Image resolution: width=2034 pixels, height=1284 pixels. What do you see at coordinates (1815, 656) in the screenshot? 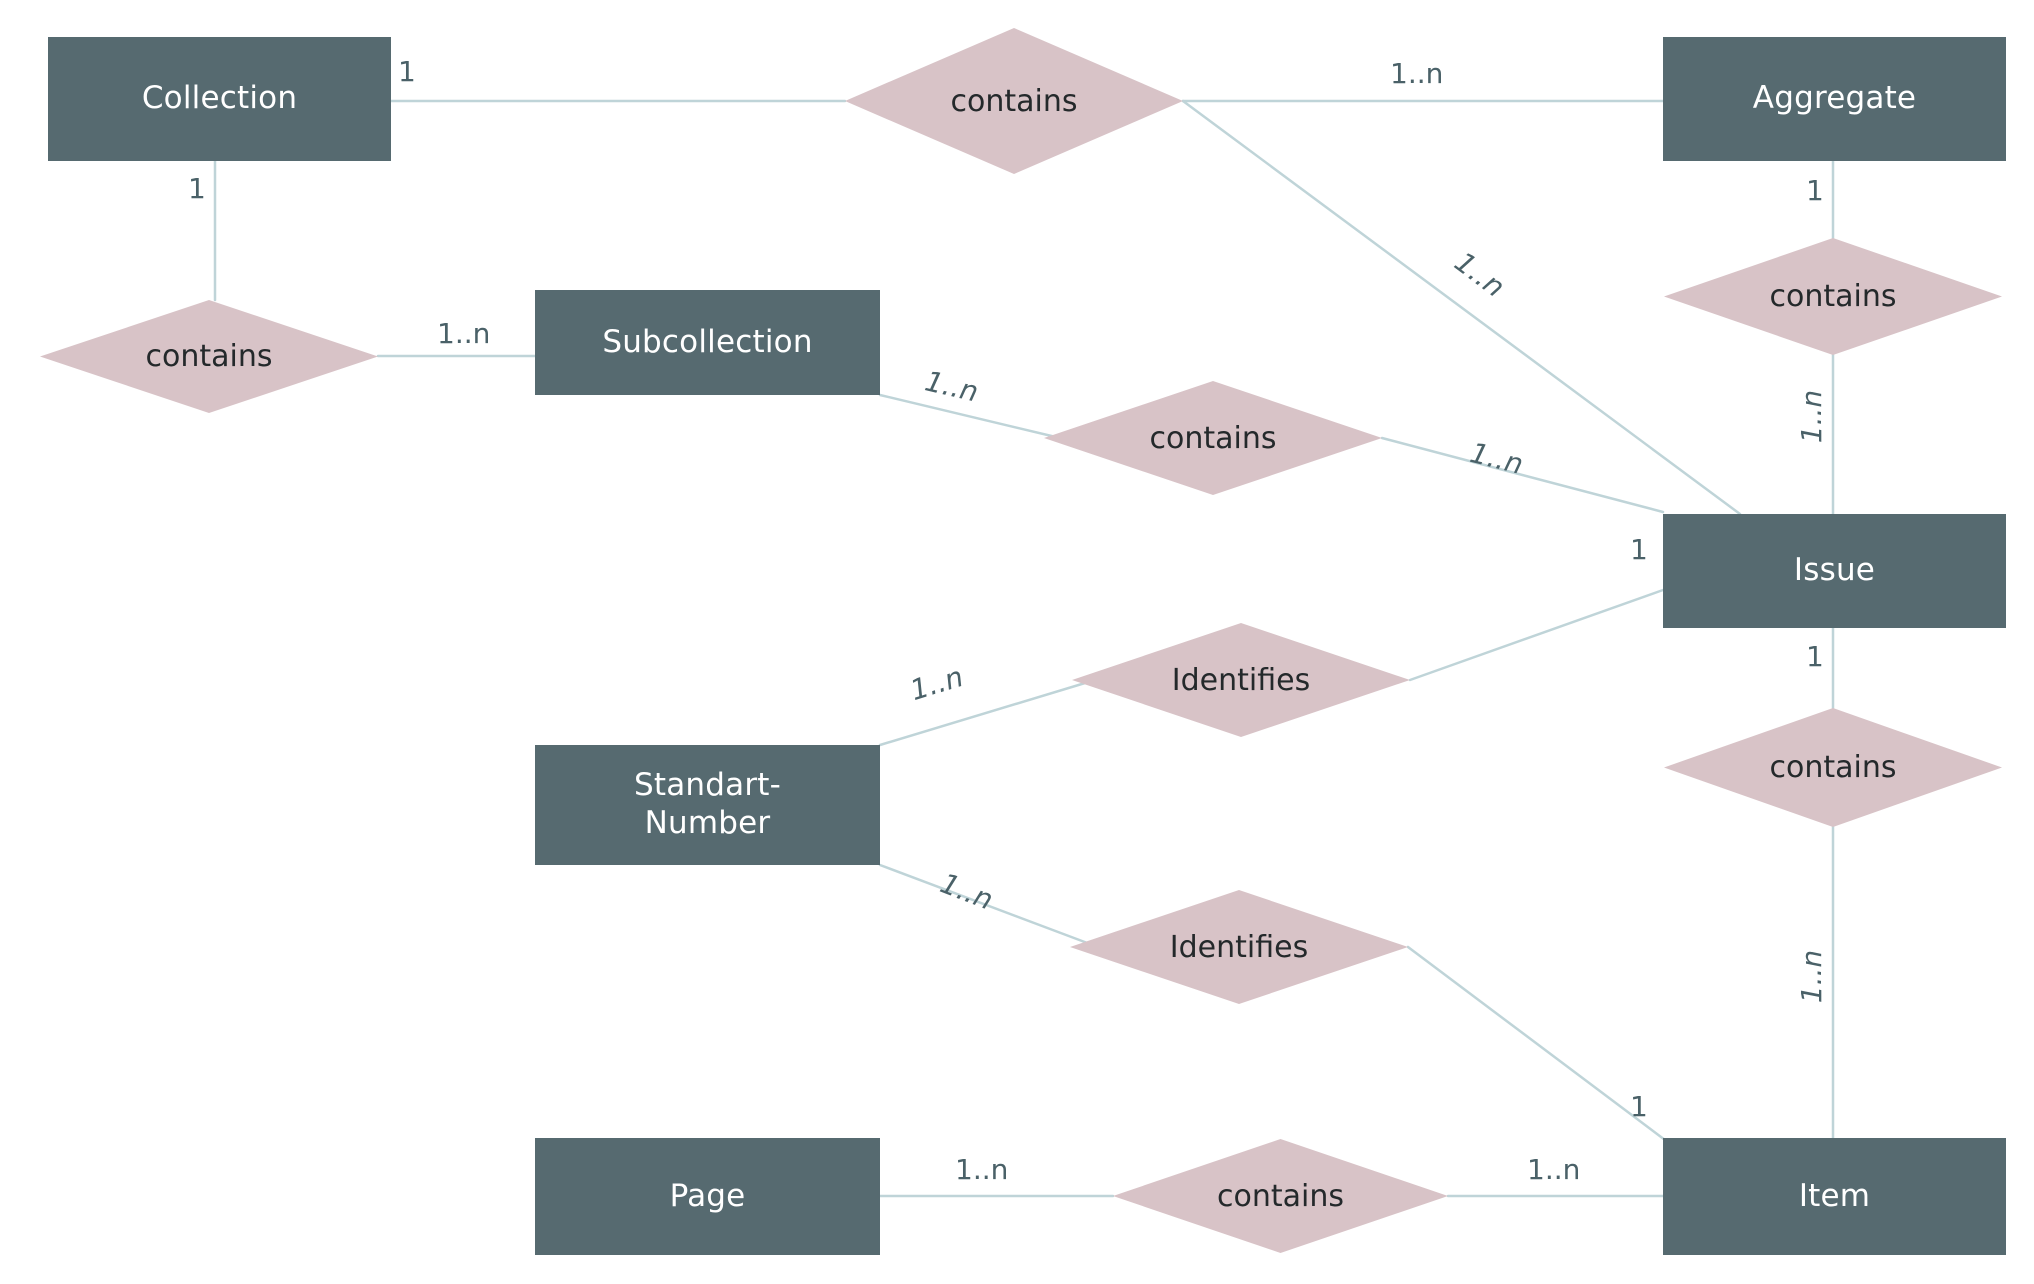
I see `cardinality-issue-bottom: 1` at bounding box center [1815, 656].